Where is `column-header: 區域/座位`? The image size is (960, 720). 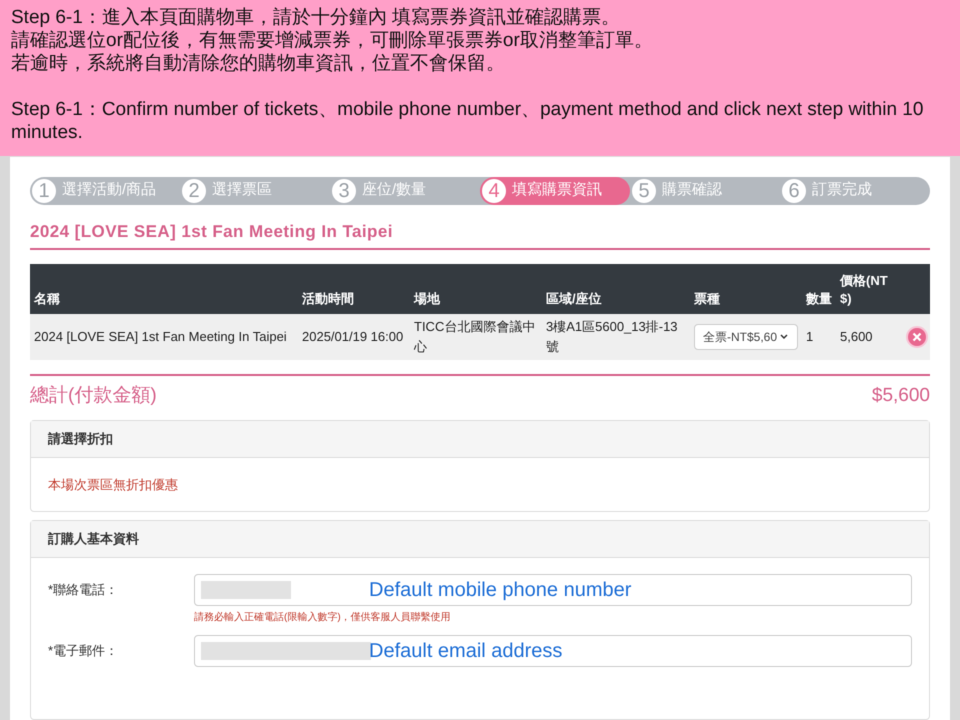
column-header: 區域/座位 is located at coordinates (574, 299).